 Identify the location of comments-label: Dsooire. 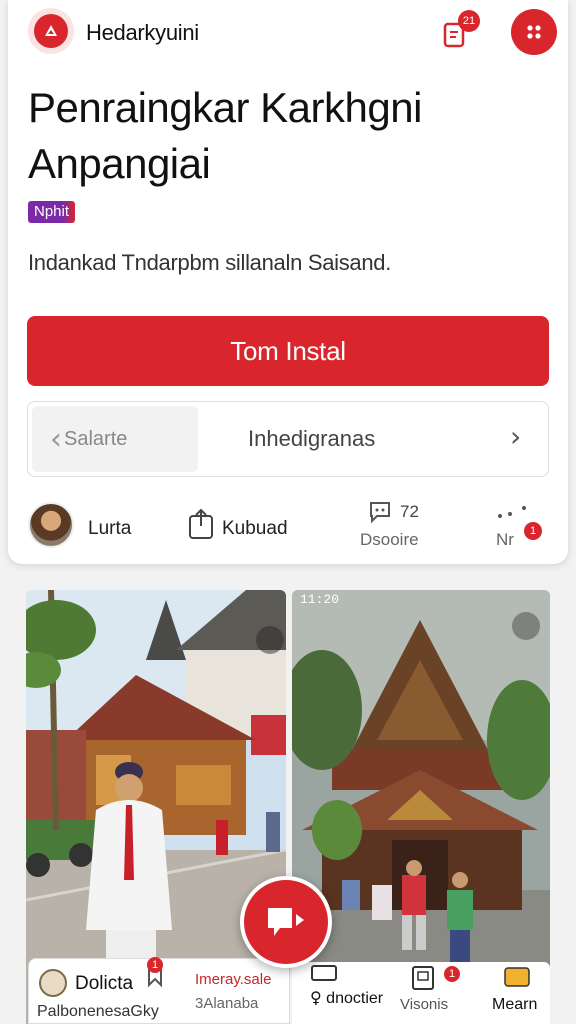
(389, 539).